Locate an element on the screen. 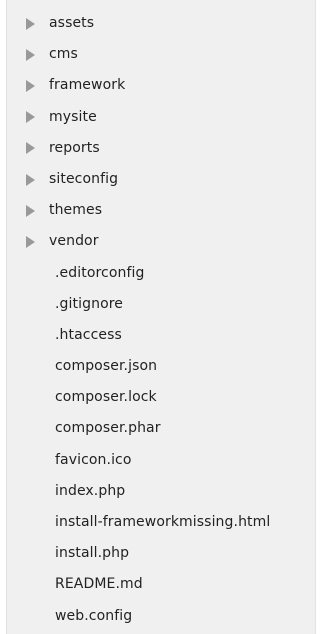 The image size is (320, 634). file-label: composer.phar is located at coordinates (108, 428).